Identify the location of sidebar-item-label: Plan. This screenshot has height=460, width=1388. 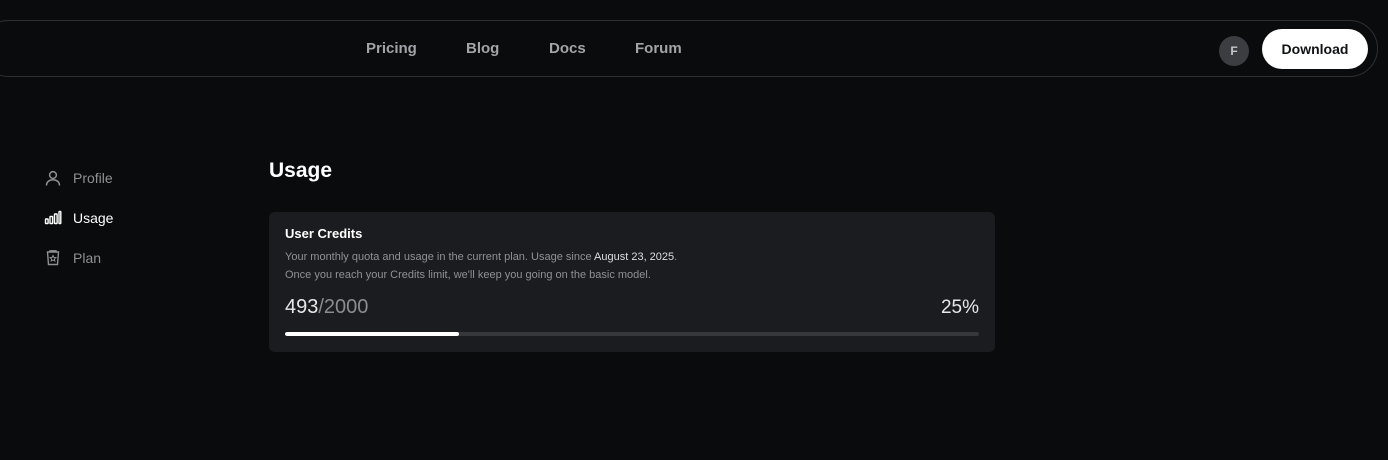
(87, 258).